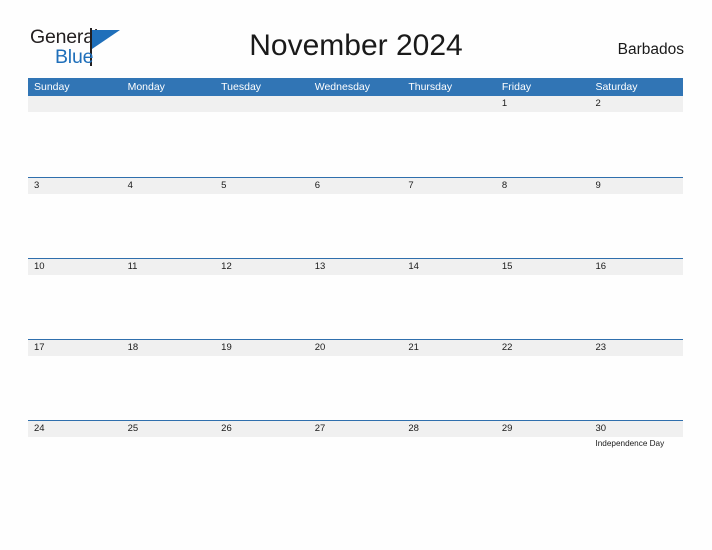  What do you see at coordinates (601, 428) in the screenshot?
I see `day-number: 30` at bounding box center [601, 428].